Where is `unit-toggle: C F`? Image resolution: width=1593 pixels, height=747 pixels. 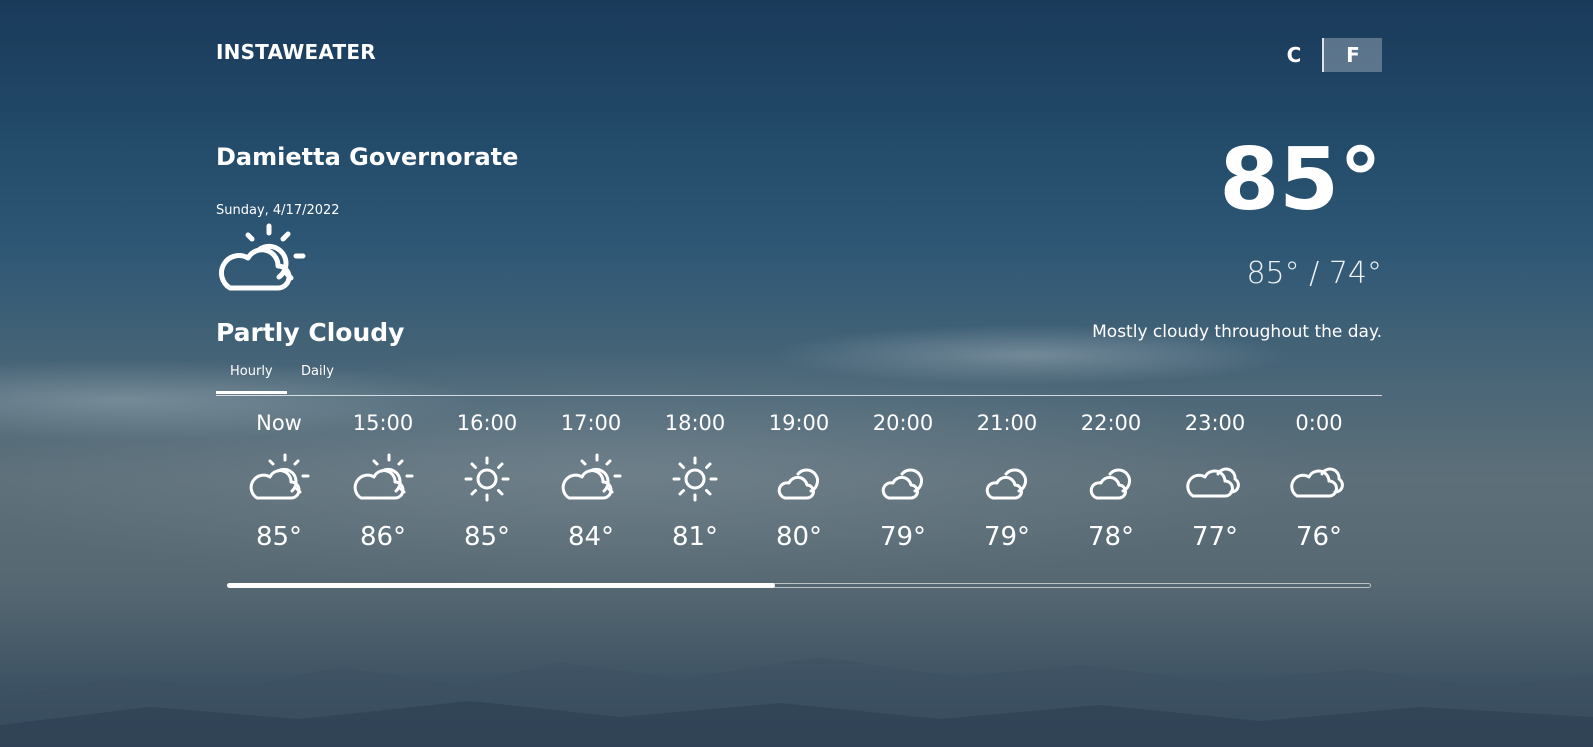 unit-toggle: C F is located at coordinates (1324, 55).